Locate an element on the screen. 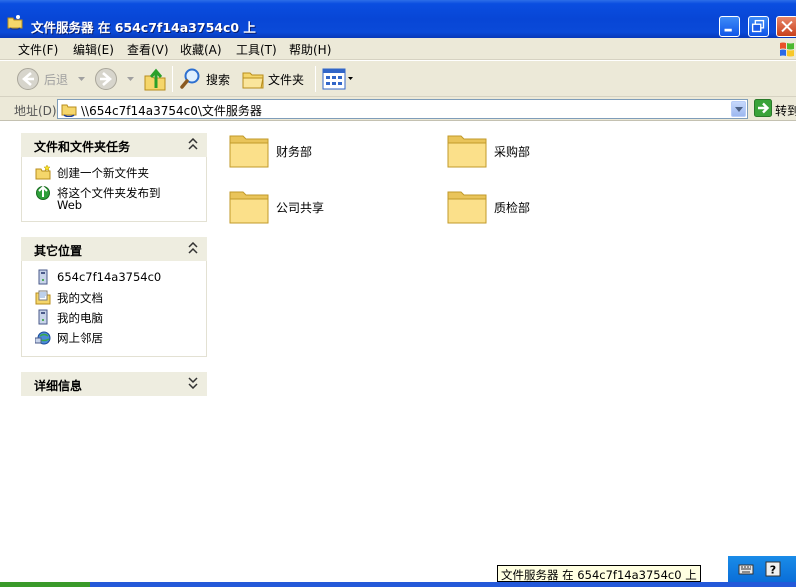 This screenshot has height=587, width=796. go-label: 转到 is located at coordinates (785, 110).